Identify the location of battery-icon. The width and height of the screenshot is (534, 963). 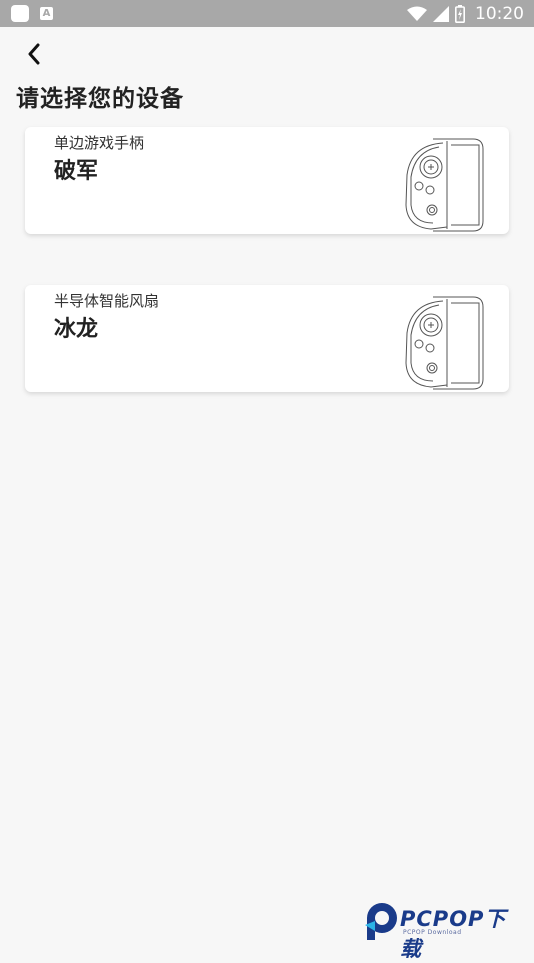
(460, 13).